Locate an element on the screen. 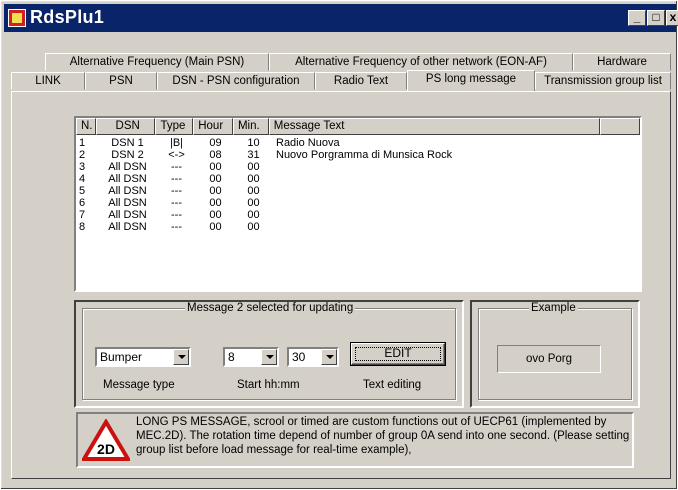 This screenshot has height=490, width=678. example-frame: Example ovo Porg is located at coordinates (555, 354).